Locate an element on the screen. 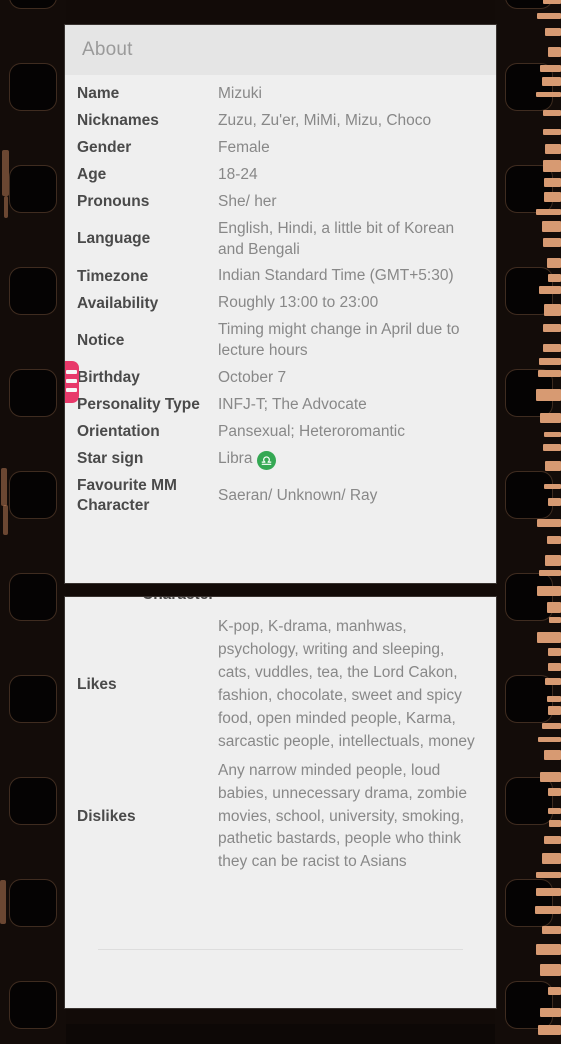 The image size is (561, 1044). attribute-label: Notice is located at coordinates (101, 340).